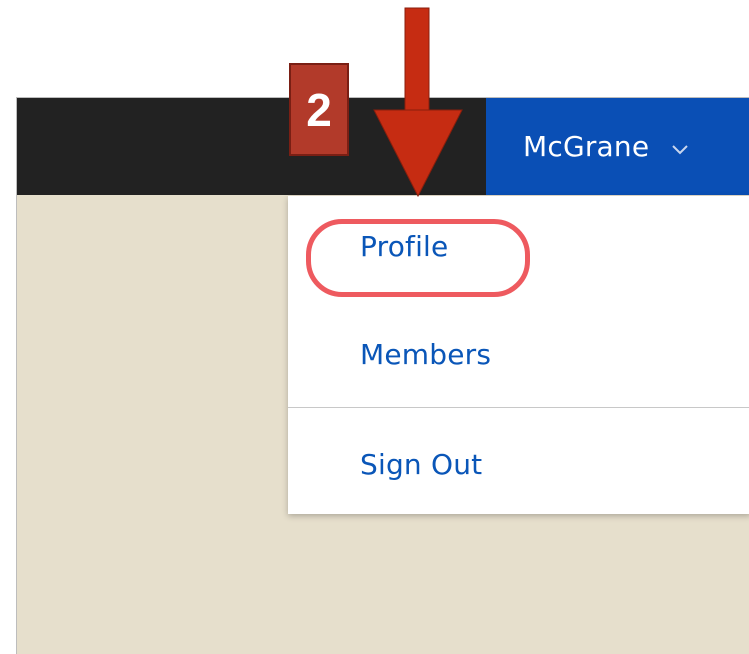 The height and width of the screenshot is (654, 749). What do you see at coordinates (418, 258) in the screenshot?
I see `profile-highlight-ring` at bounding box center [418, 258].